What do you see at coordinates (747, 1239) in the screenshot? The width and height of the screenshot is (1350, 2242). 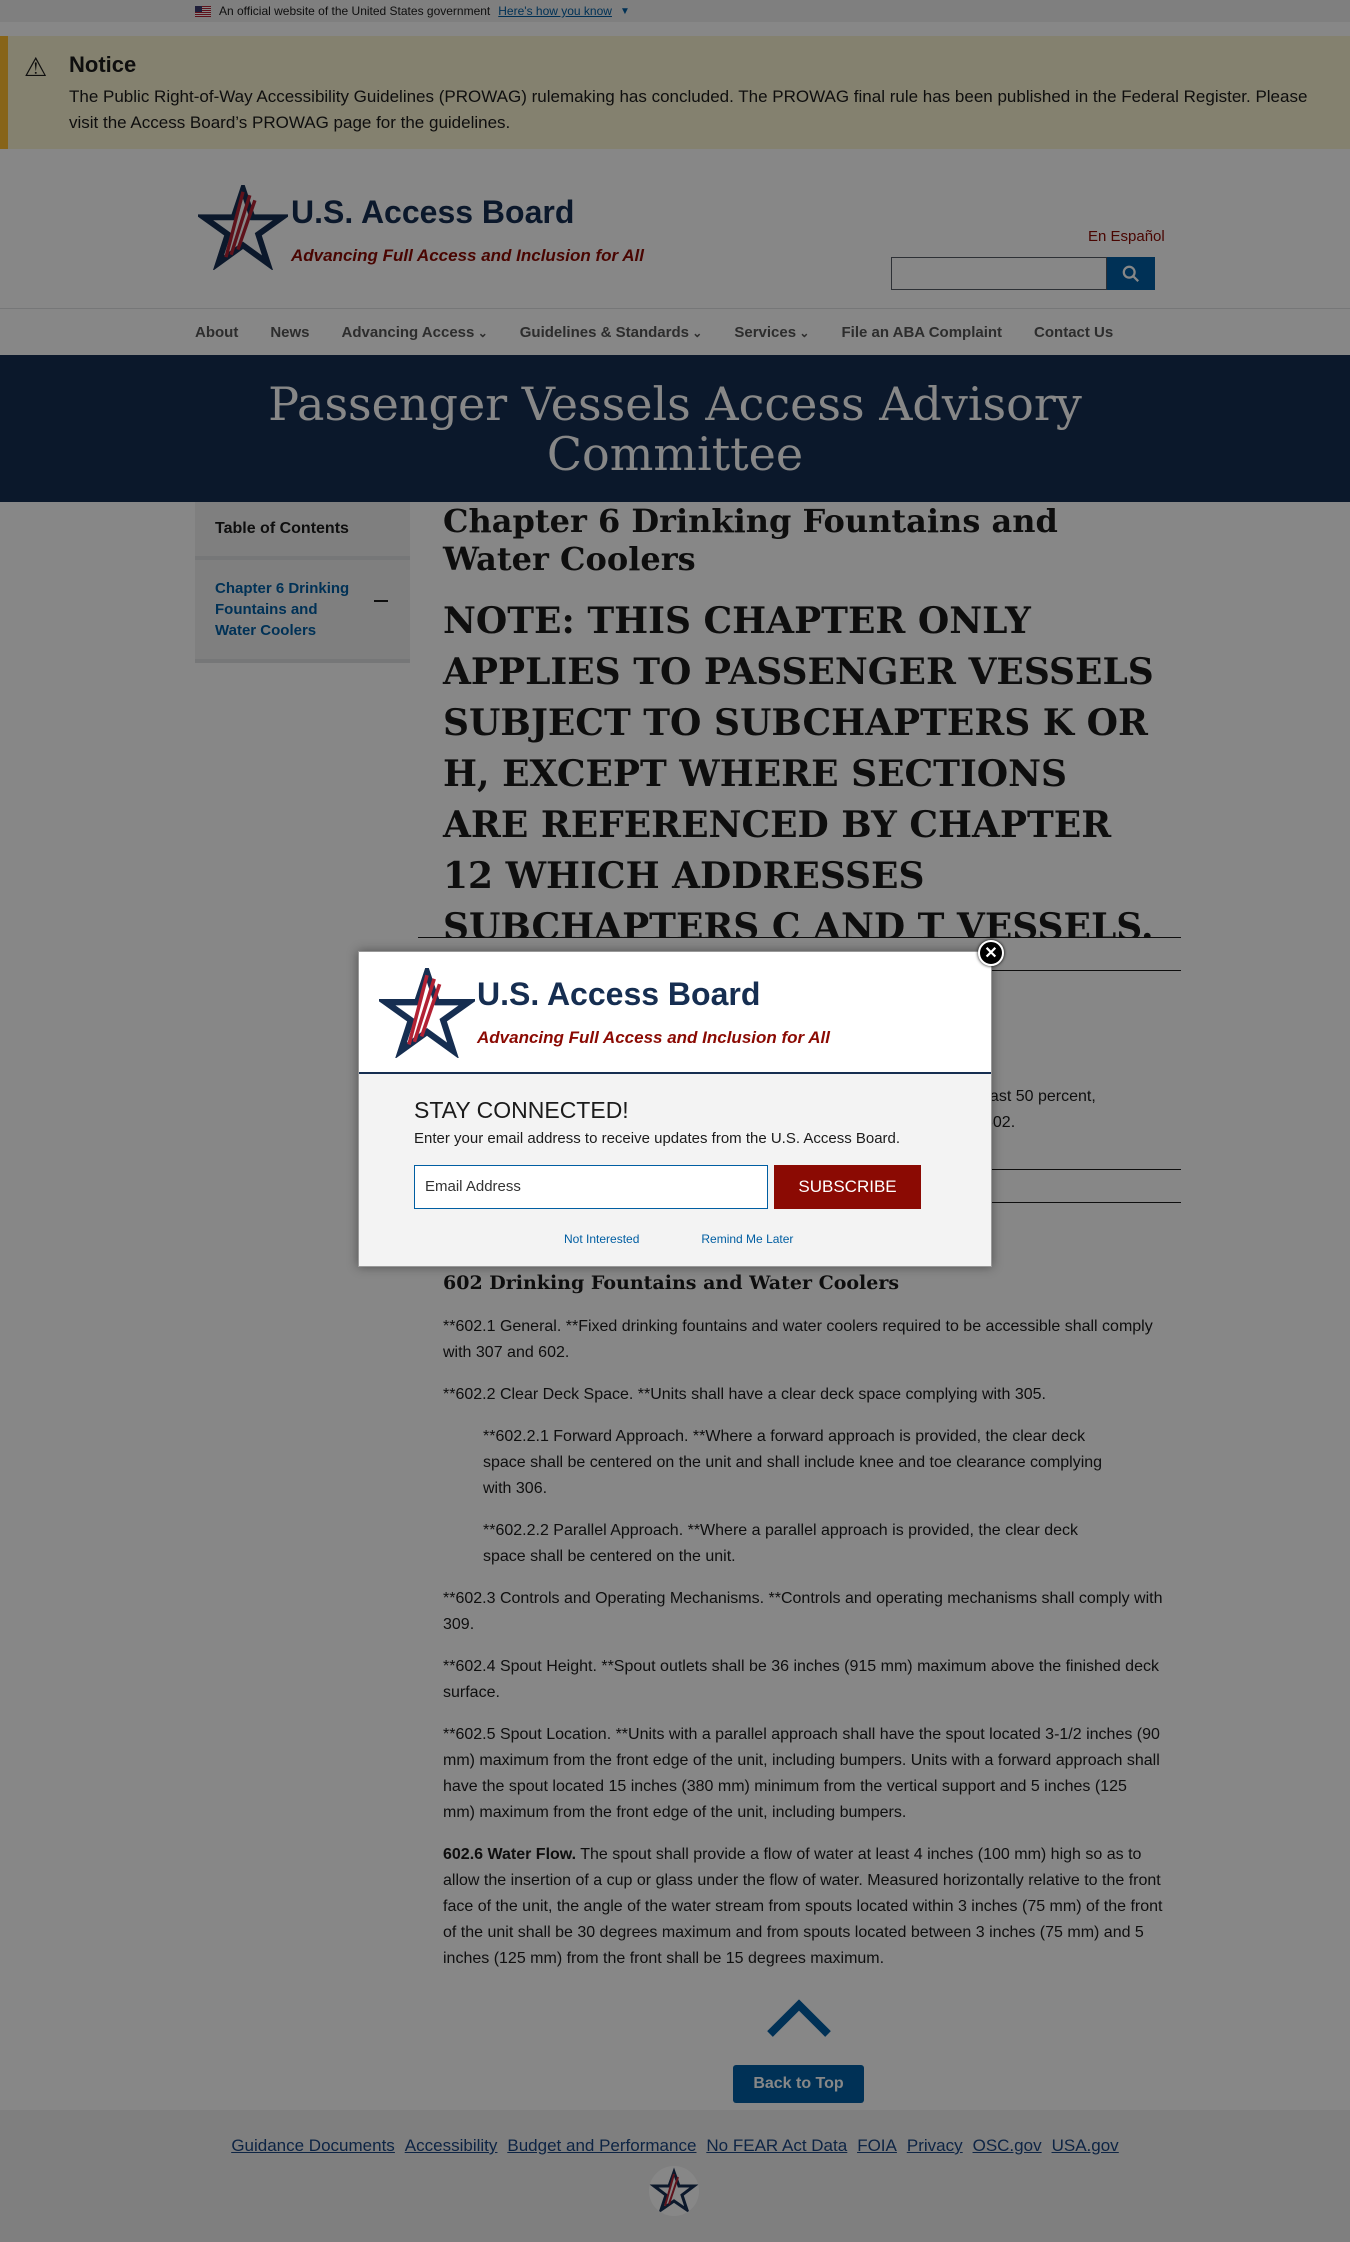 I see `remind-later-link: Remind Me Later` at bounding box center [747, 1239].